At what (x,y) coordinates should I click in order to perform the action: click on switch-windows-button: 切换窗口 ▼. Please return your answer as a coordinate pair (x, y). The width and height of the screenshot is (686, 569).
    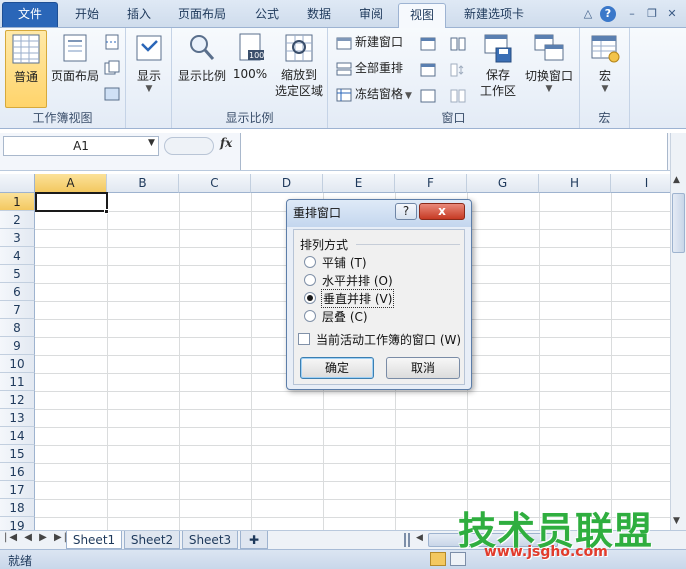
    Looking at the image, I should click on (549, 69).